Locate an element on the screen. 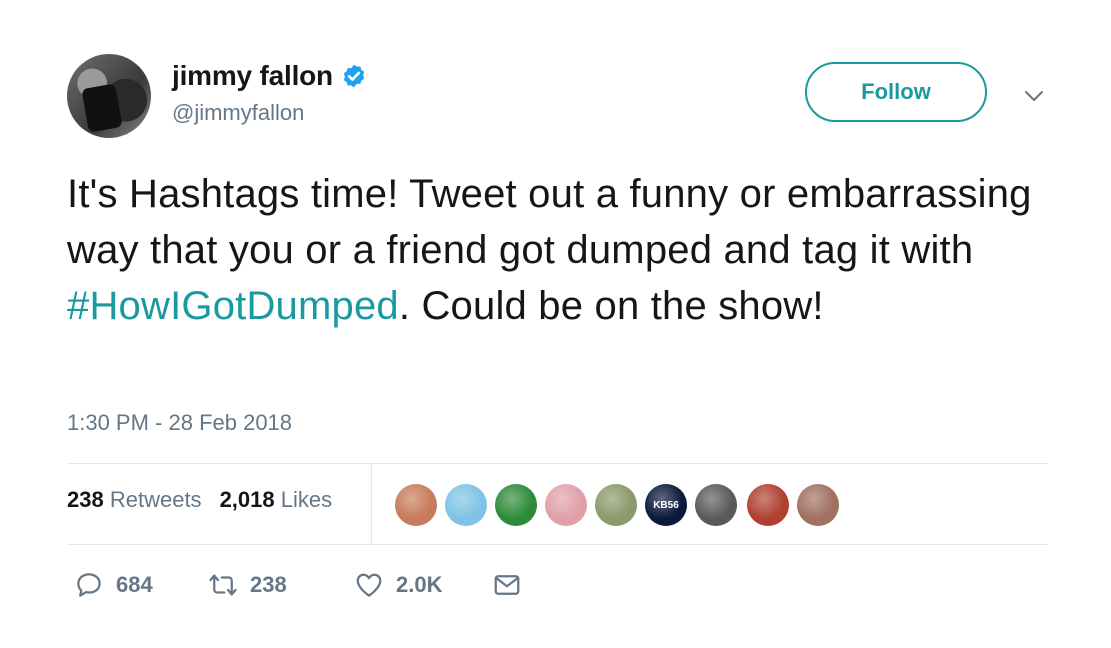 The width and height of the screenshot is (1111, 648). message-action is located at coordinates (507, 585).